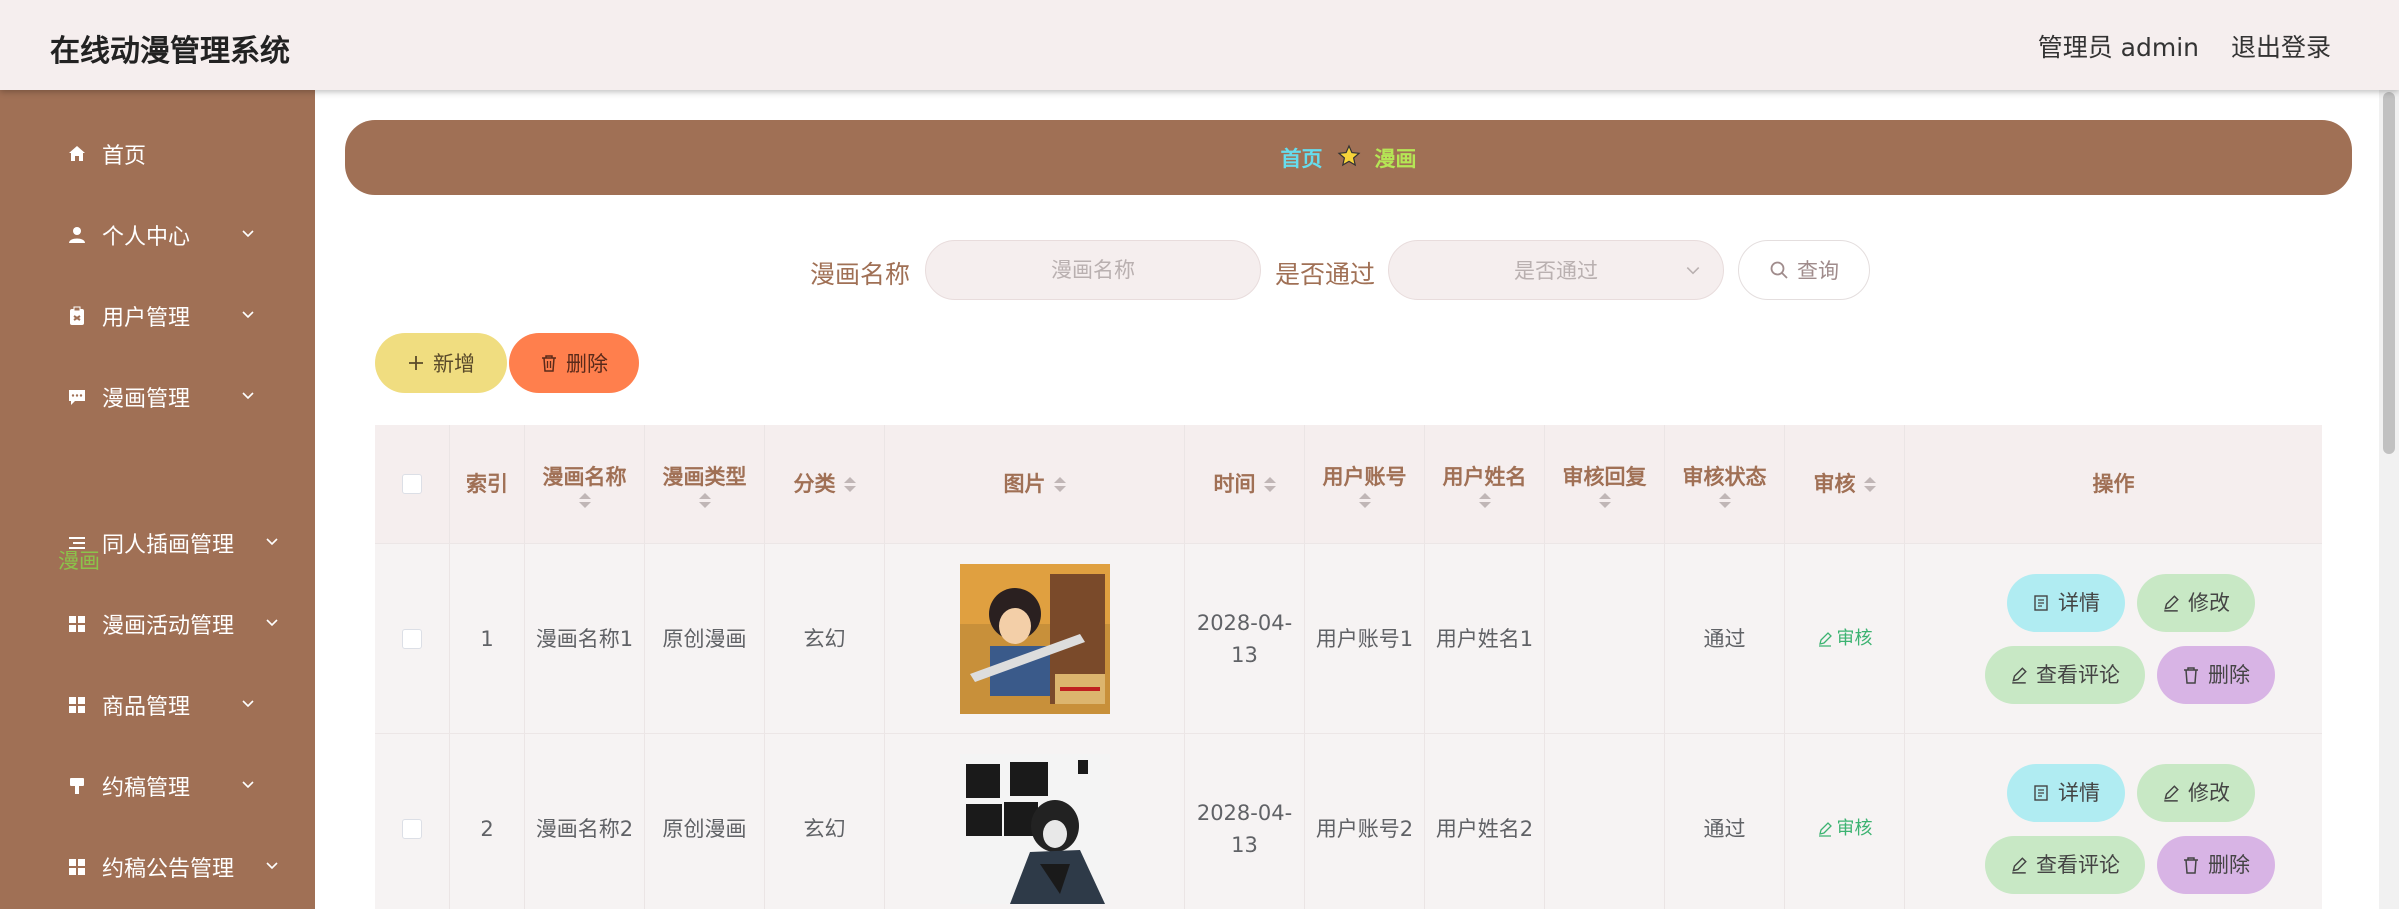 The image size is (2399, 909). I want to click on sidebar-item-label: 用户管理, so click(146, 318).